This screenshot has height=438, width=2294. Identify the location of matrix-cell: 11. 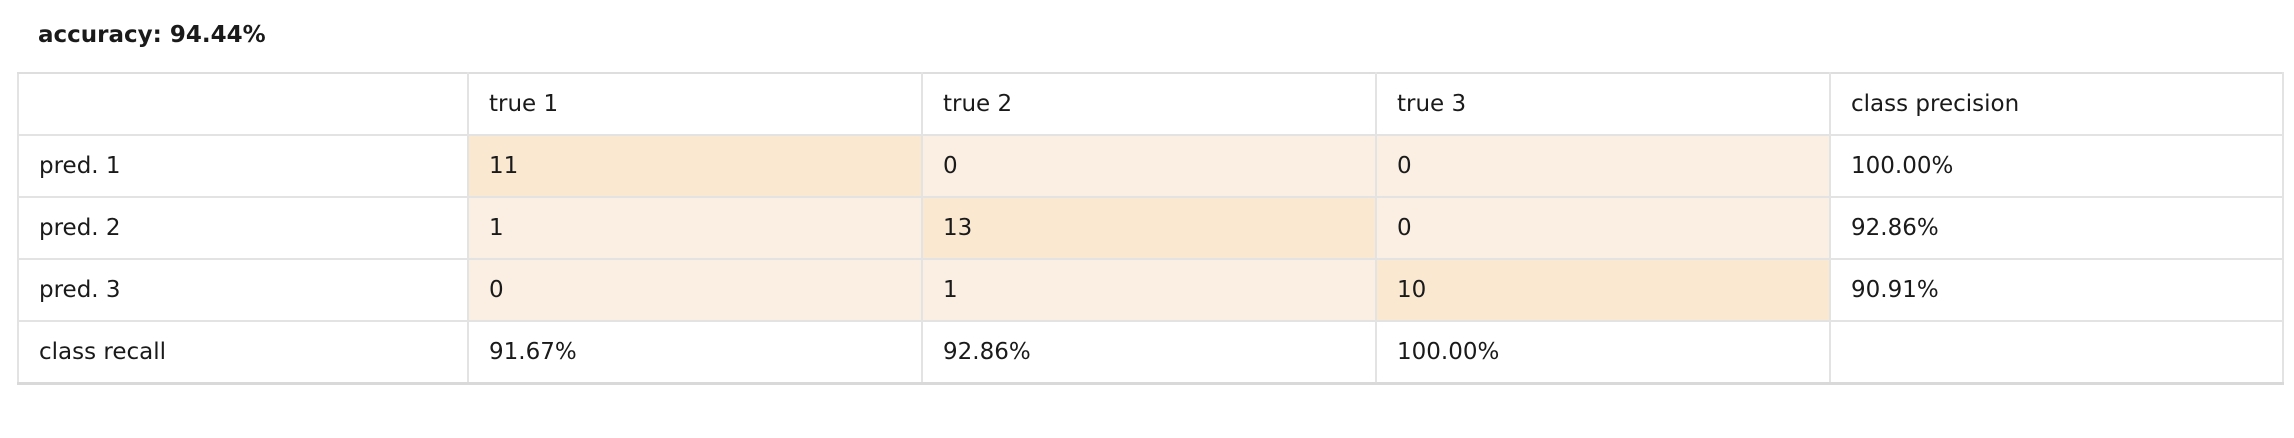
(695, 166).